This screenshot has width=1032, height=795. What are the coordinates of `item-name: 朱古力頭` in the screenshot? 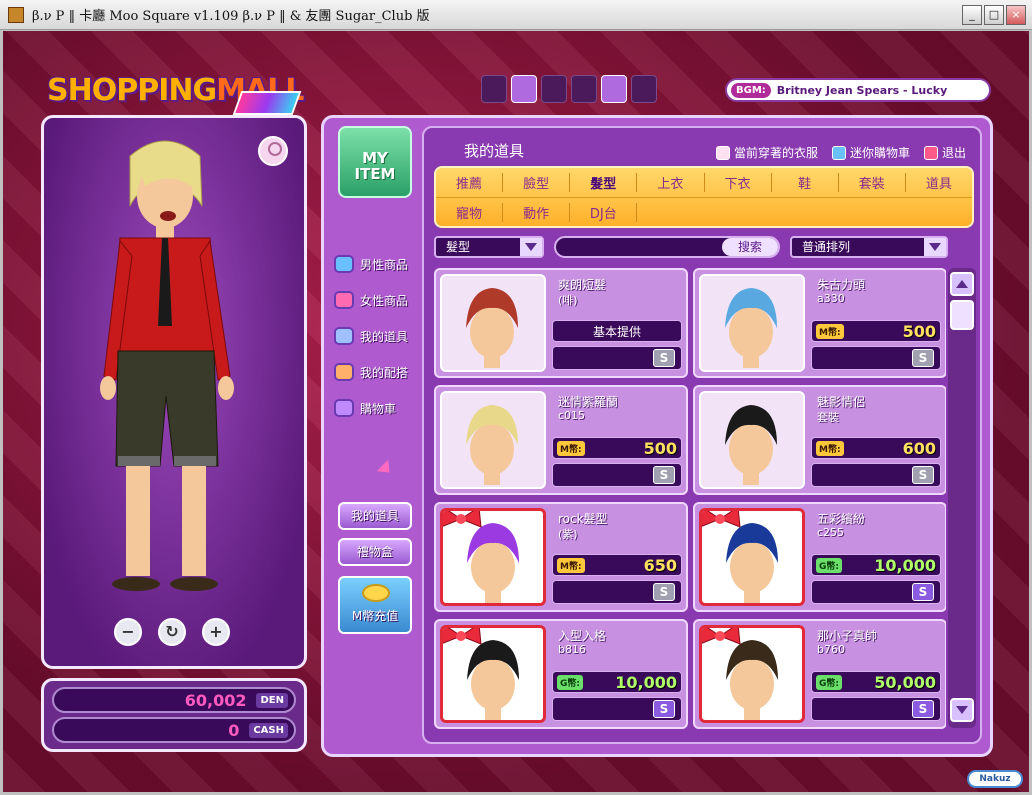 It's located at (841, 285).